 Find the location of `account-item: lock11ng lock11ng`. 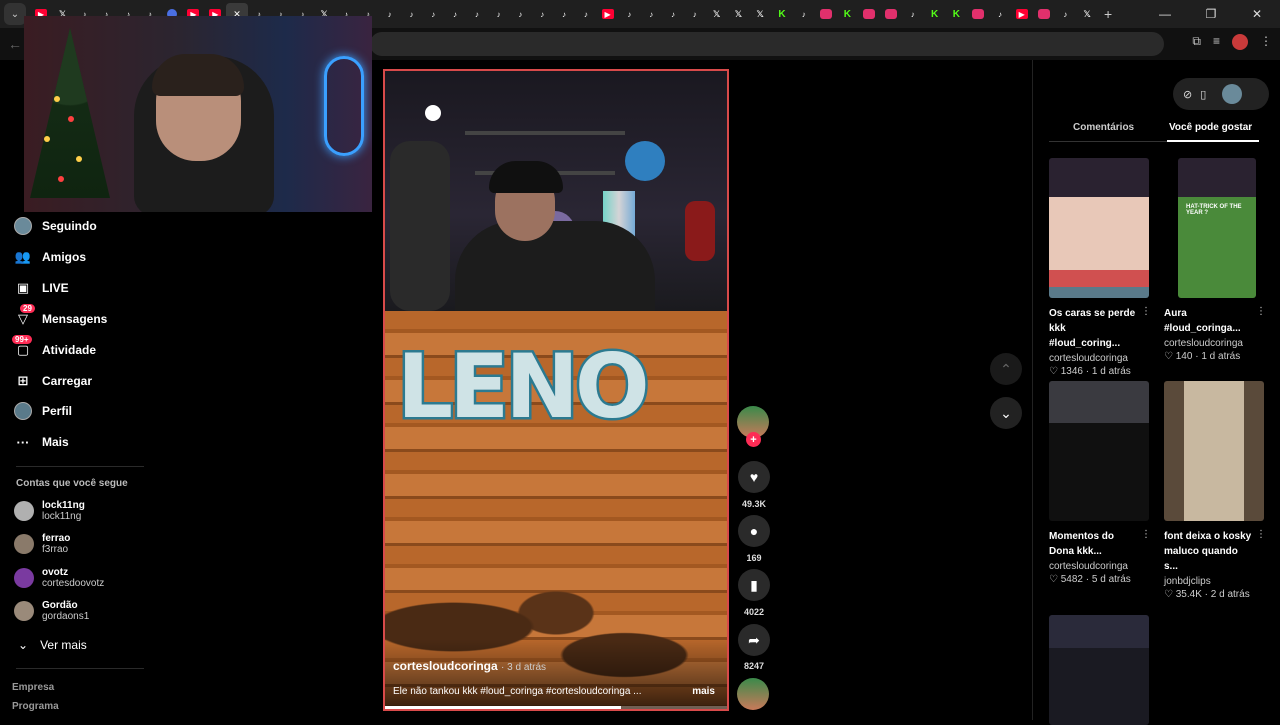

account-item: lock11ng lock11ng is located at coordinates (49, 511).